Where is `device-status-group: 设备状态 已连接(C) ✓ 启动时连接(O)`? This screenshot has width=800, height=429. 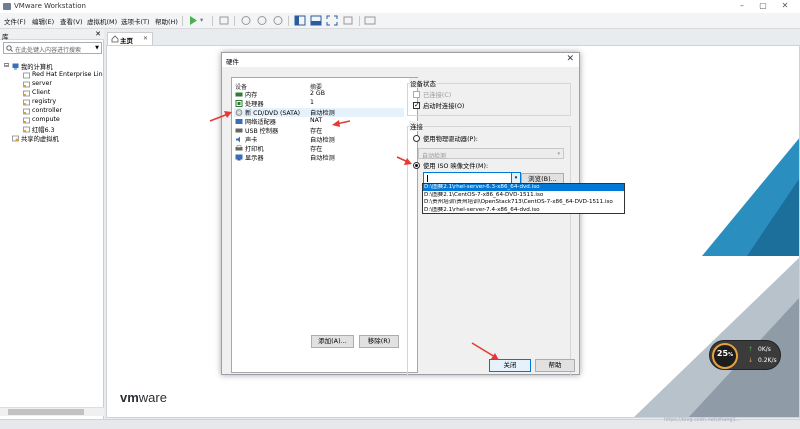 device-status-group: 设备状态 已连接(C) ✓ 启动时连接(O) is located at coordinates (489, 97).